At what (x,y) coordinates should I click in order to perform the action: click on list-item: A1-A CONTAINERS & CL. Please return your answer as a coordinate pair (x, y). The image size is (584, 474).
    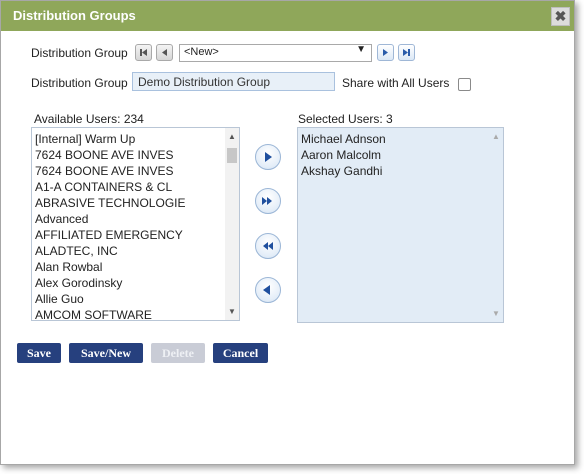
    Looking at the image, I should click on (103, 187).